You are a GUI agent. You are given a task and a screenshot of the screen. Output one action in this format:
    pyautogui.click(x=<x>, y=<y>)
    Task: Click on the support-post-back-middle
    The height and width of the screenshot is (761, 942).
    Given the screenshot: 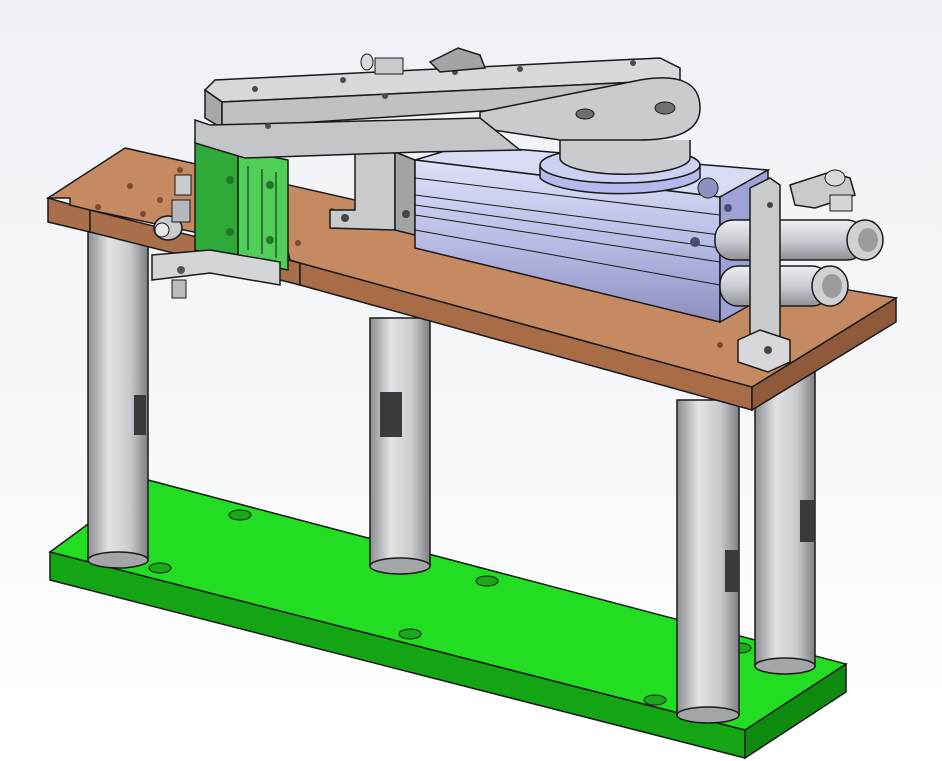 What is the action you would take?
    pyautogui.click(x=400, y=446)
    